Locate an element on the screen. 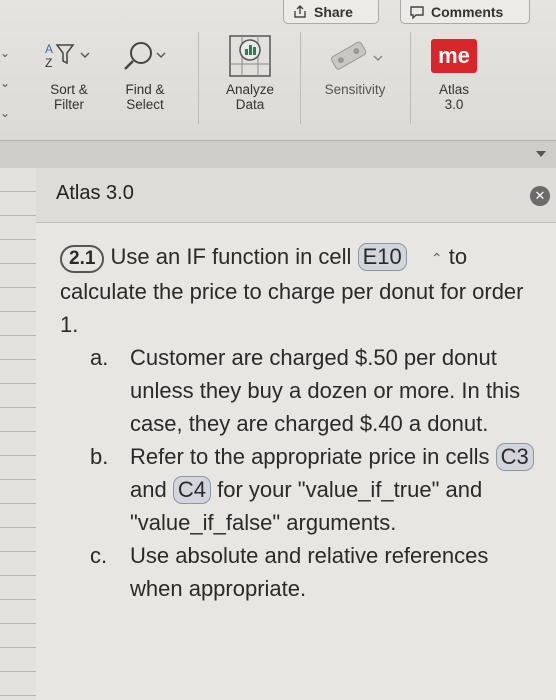 The image size is (556, 700). svg-text: A is located at coordinates (49, 49).